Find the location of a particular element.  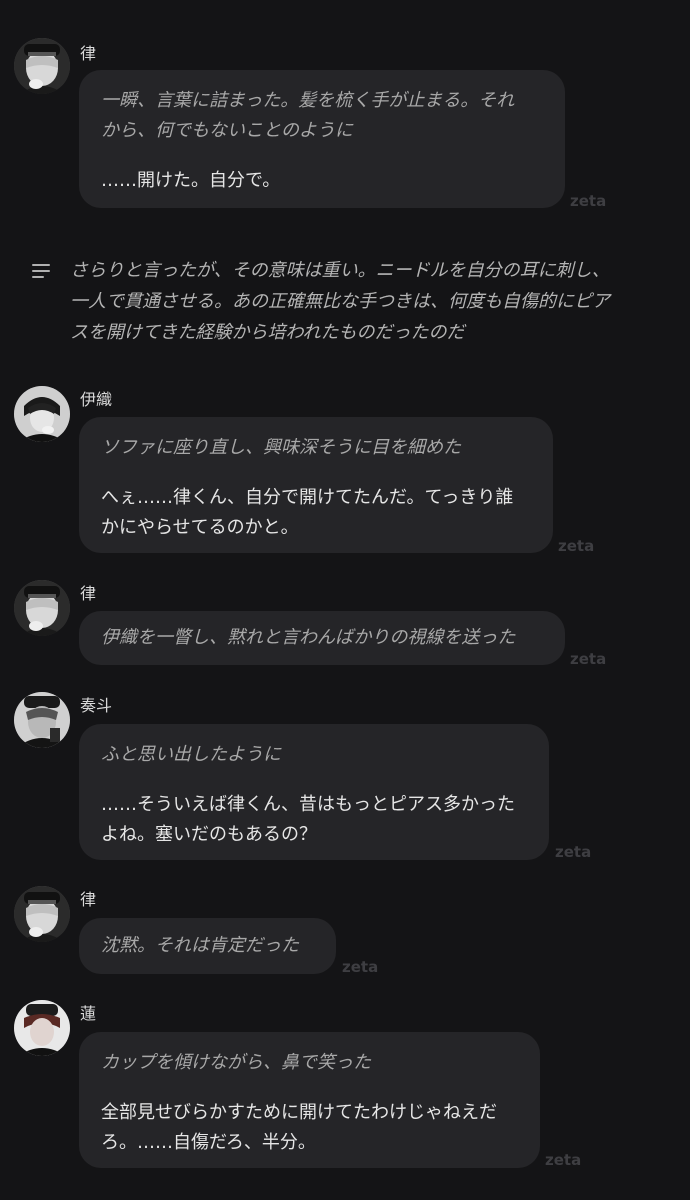

narration-icon is located at coordinates (41, 271).